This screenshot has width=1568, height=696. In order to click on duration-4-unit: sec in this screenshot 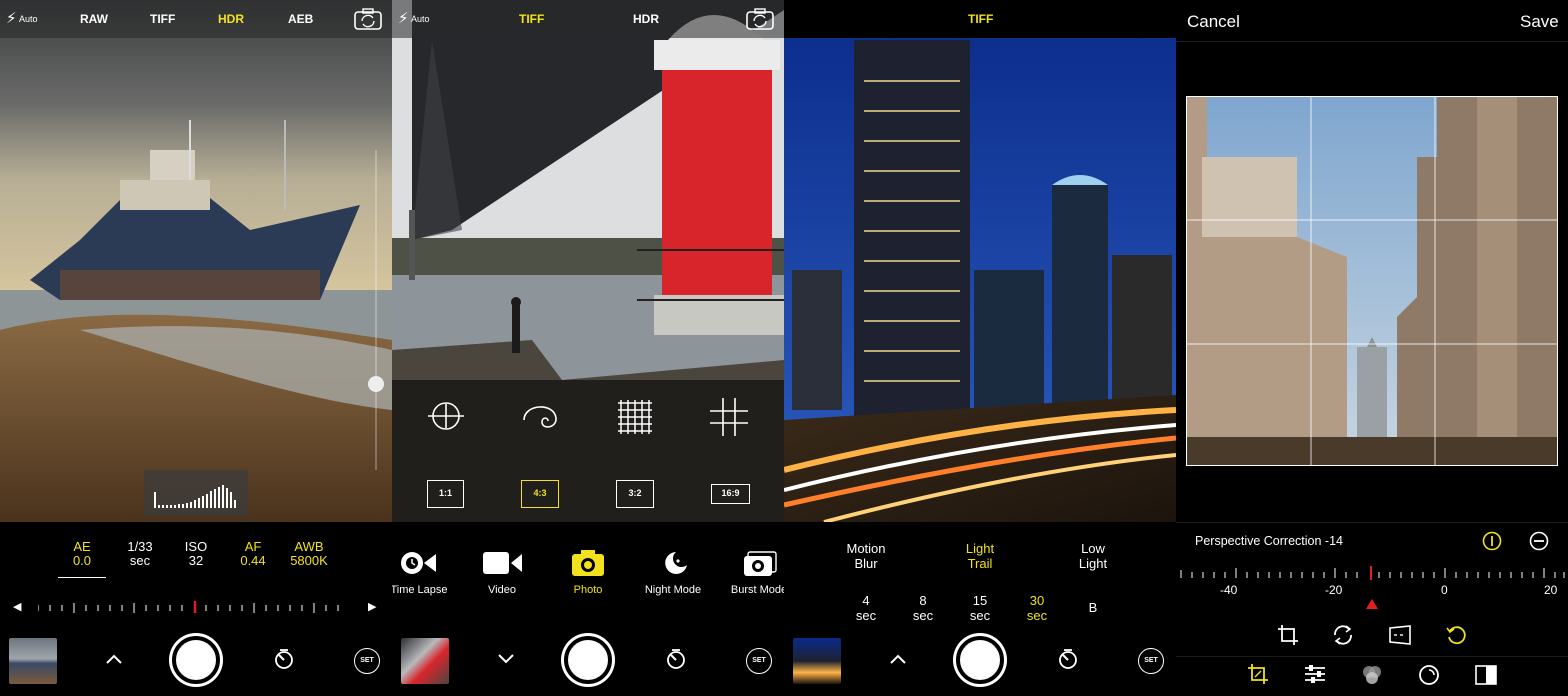, I will do `click(866, 615)`.